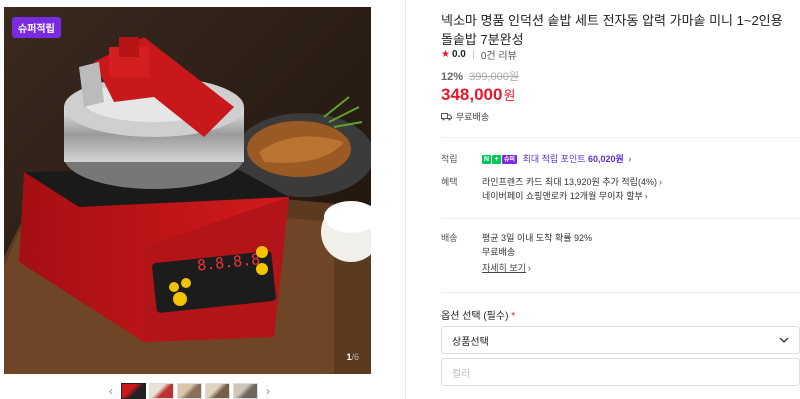 This screenshot has width=800, height=399. I want to click on free-shipping-line: 무료배송, so click(465, 116).